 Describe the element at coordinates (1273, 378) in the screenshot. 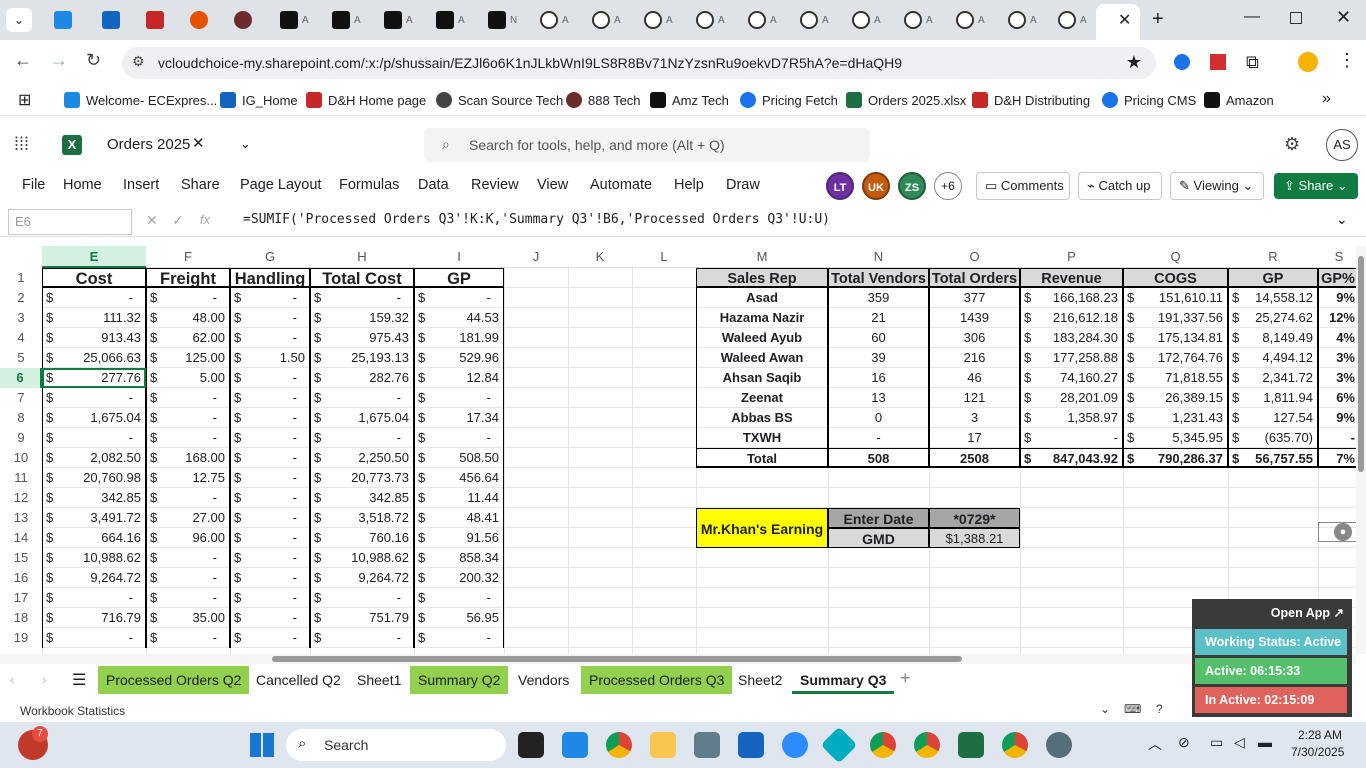

I see `table-cell: $2,341.72` at that location.